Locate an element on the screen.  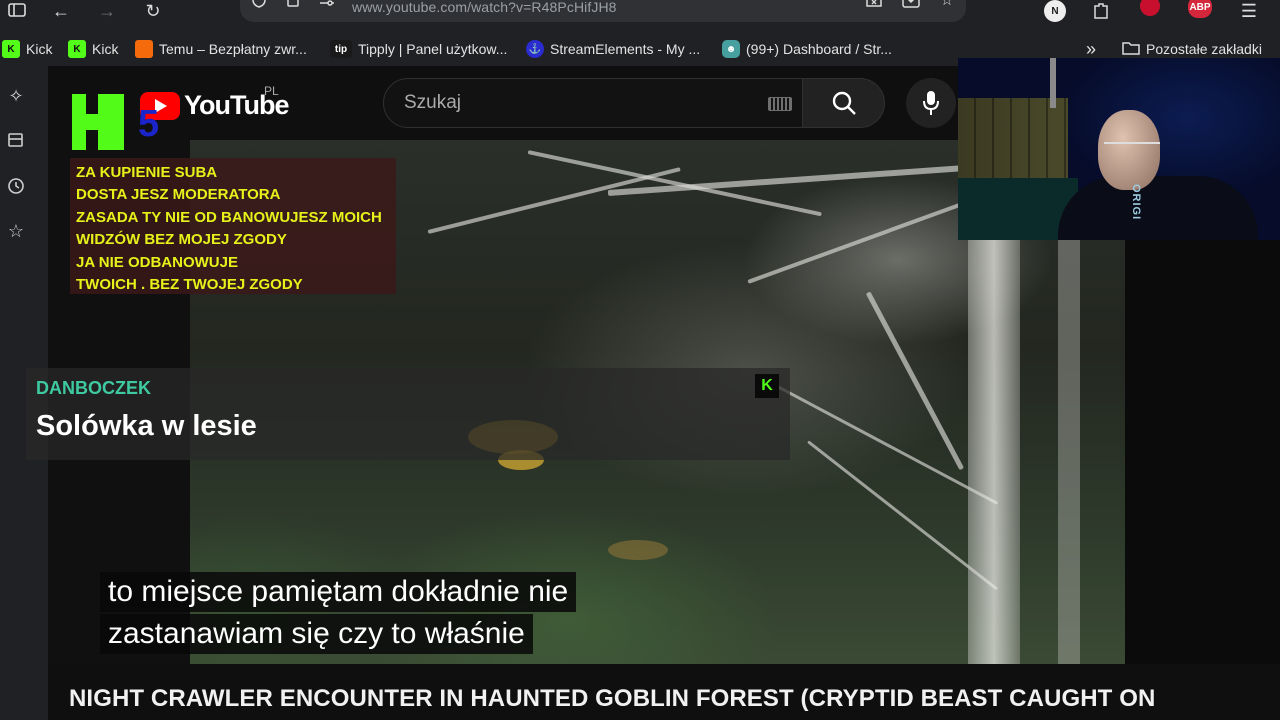
notice-line: DOSTA JESZ MODERATORA is located at coordinates (178, 195).